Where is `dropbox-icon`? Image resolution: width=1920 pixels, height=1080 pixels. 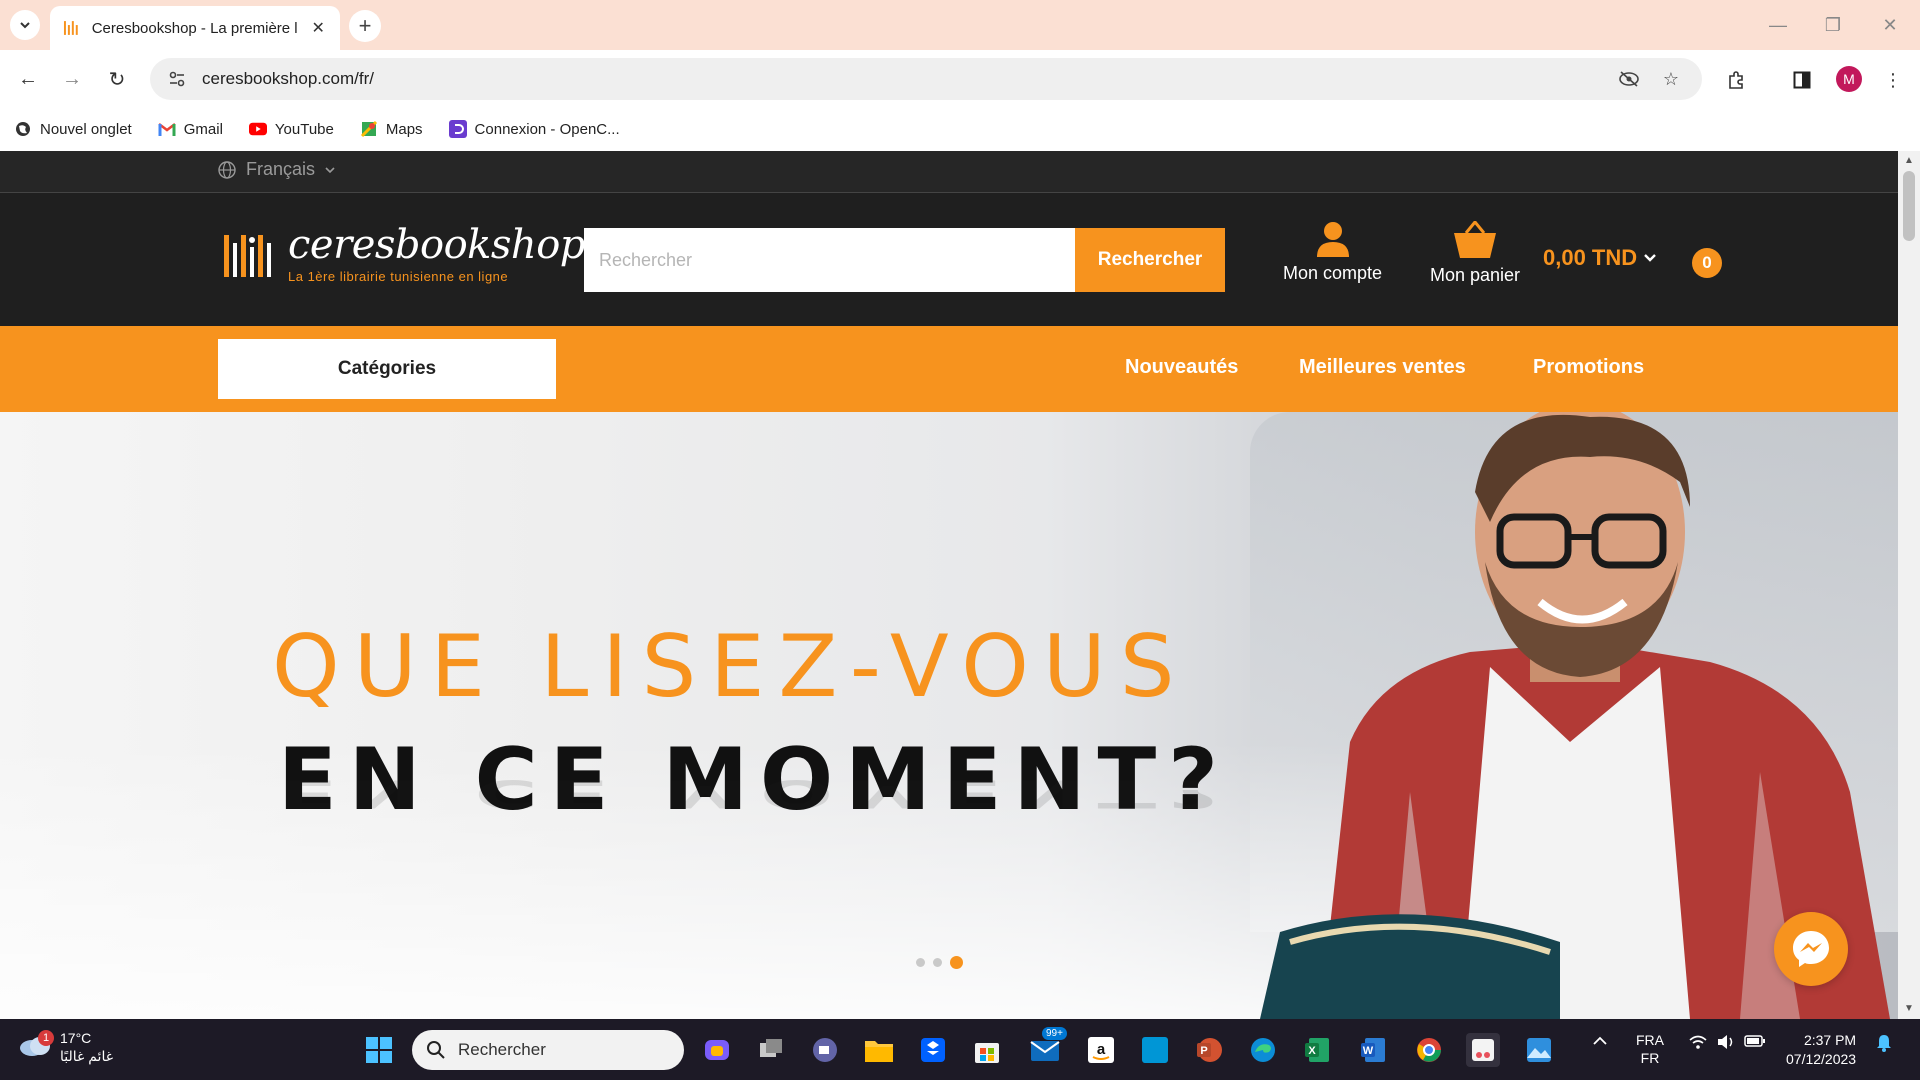
dropbox-icon is located at coordinates (933, 1050).